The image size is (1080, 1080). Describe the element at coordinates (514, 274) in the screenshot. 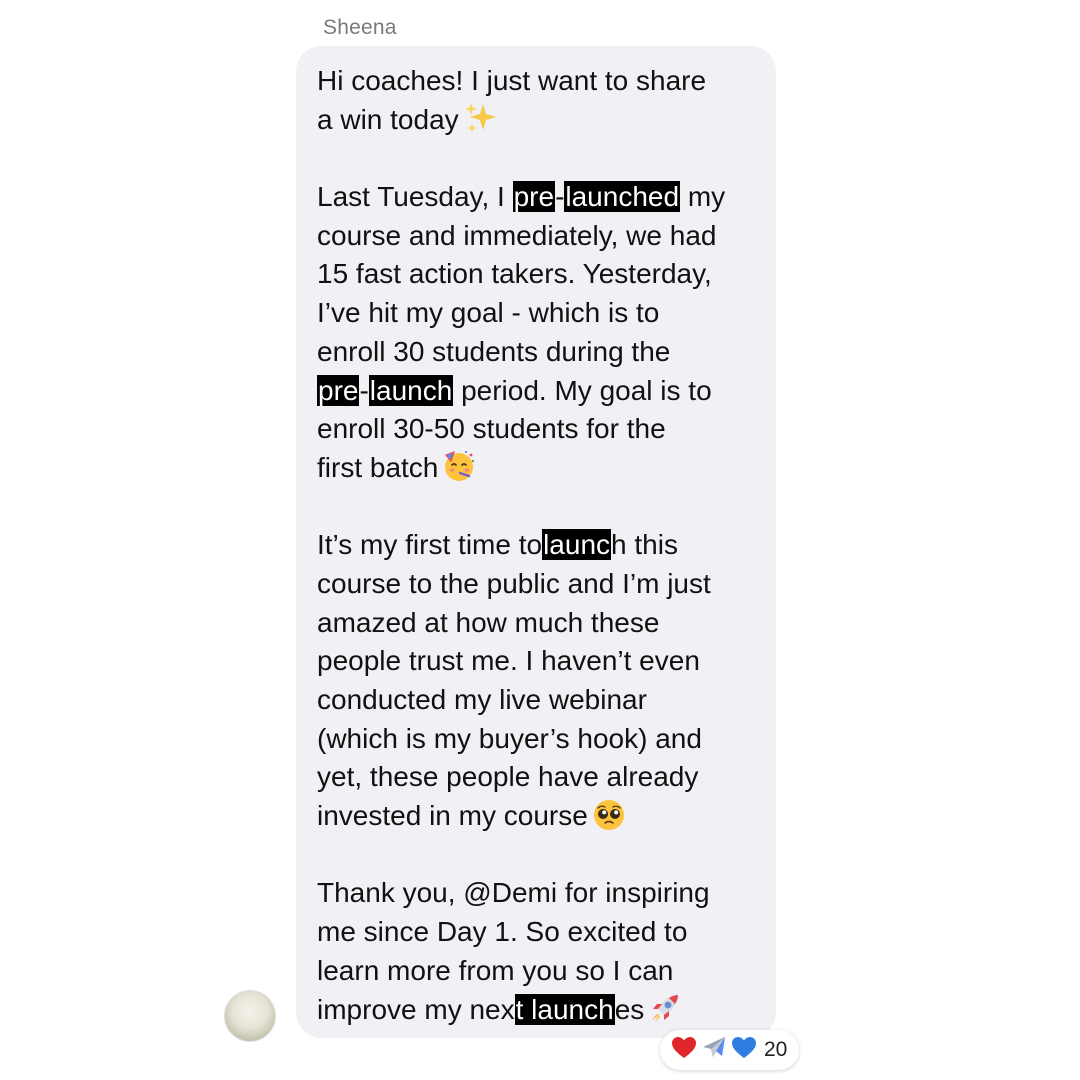

I see `message-line: 15 fast action takers. Yesterday,` at that location.